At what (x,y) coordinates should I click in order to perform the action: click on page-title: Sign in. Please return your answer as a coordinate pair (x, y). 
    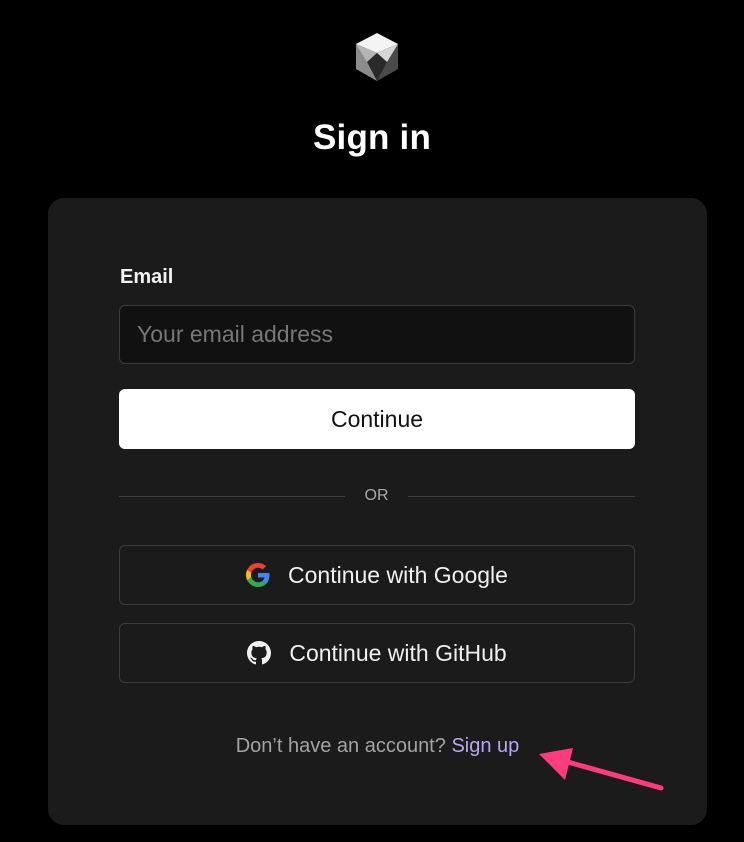
    Looking at the image, I should click on (372, 137).